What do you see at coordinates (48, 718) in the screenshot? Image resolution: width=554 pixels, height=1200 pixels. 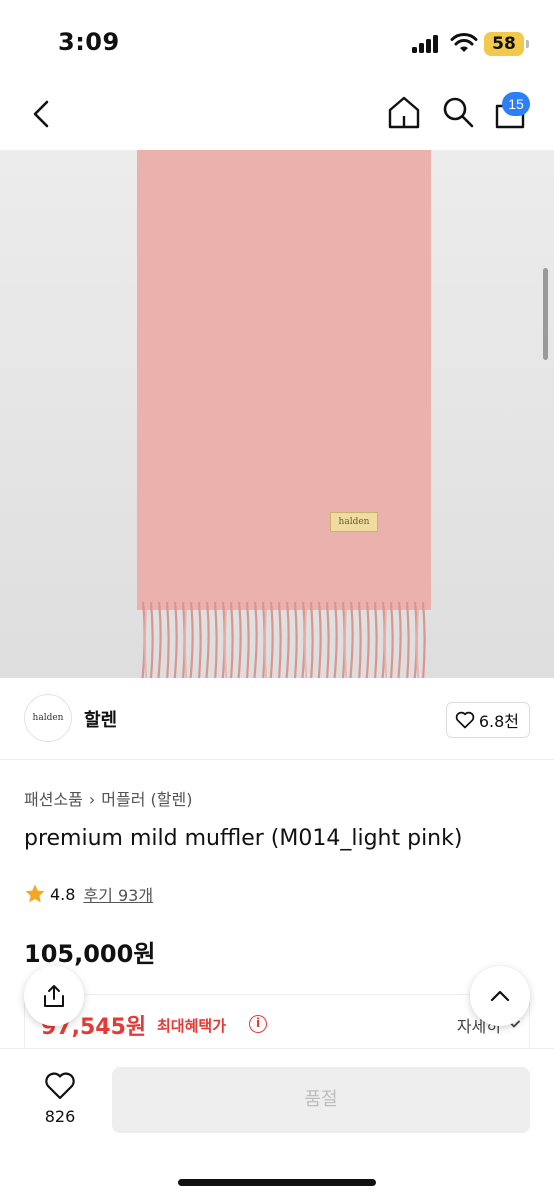 I see `seller-logo: halden` at bounding box center [48, 718].